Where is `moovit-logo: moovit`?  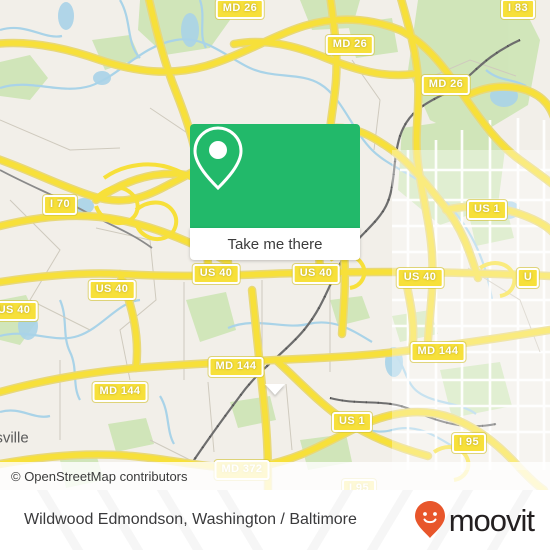 moovit-logo: moovit is located at coordinates (474, 520).